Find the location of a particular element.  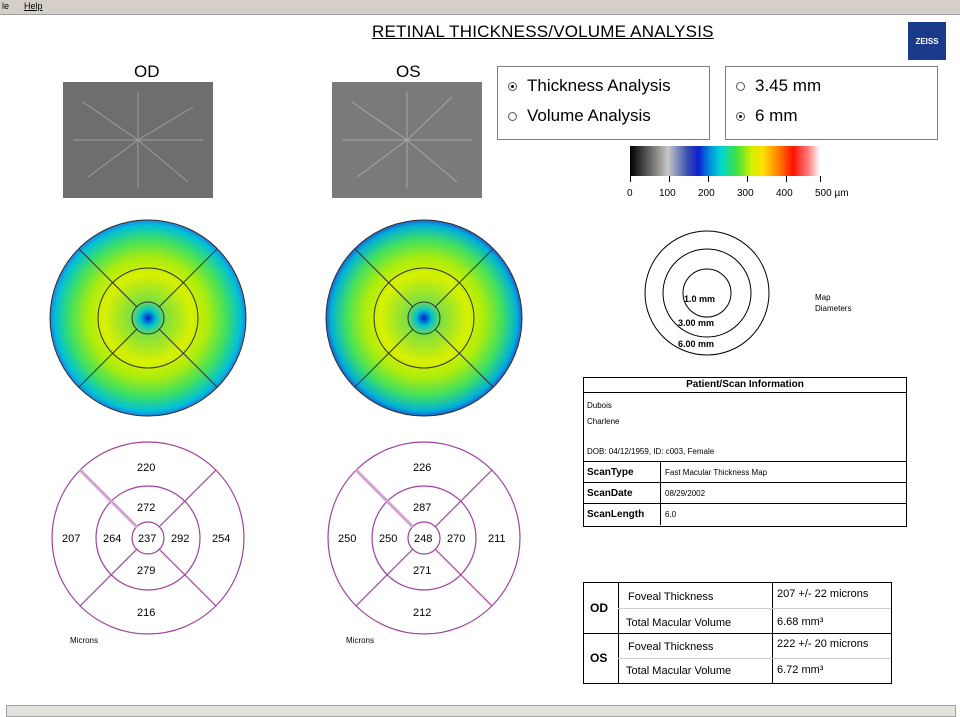

os-outer-superior: 226 is located at coordinates (422, 468).